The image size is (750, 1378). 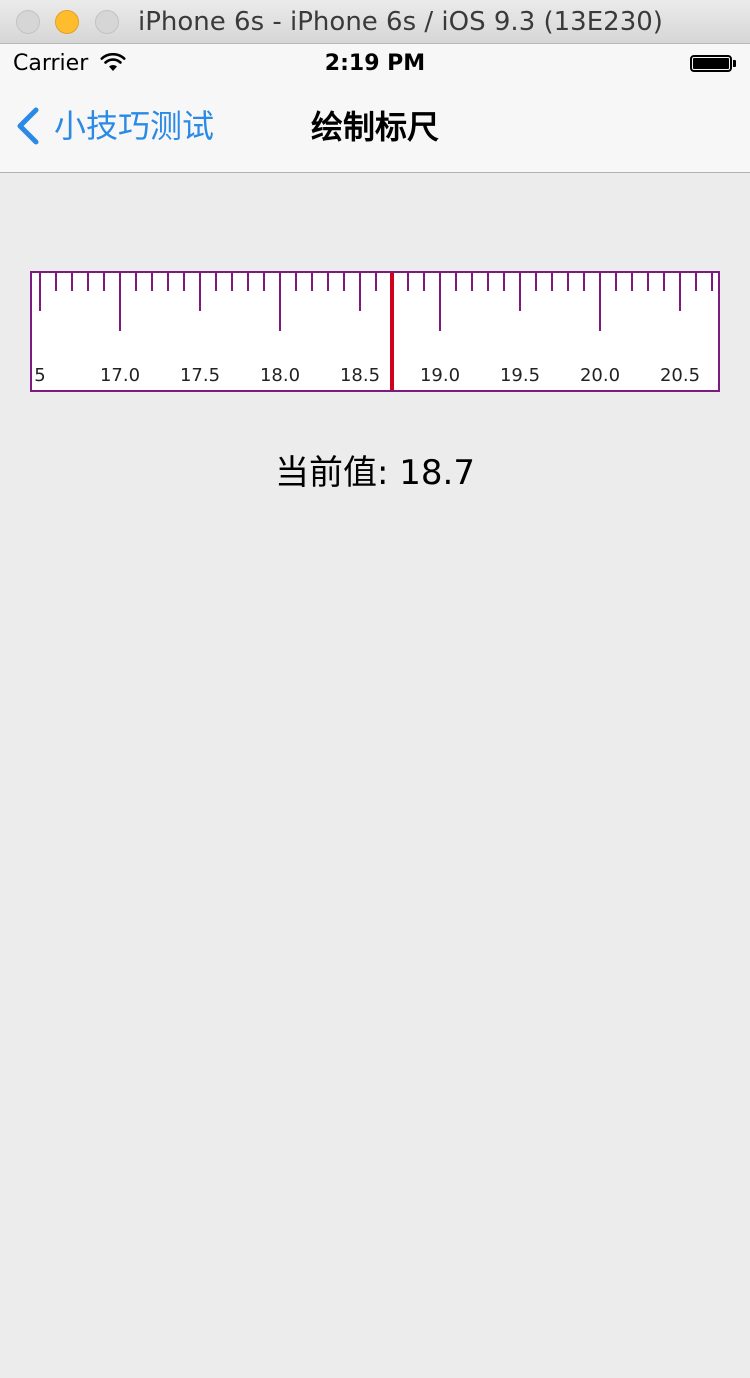 I want to click on ruler-canvas: 5 17.0 17.5 18.0 18.5 19.0 19.5 20.0 20.5, so click(x=373, y=331).